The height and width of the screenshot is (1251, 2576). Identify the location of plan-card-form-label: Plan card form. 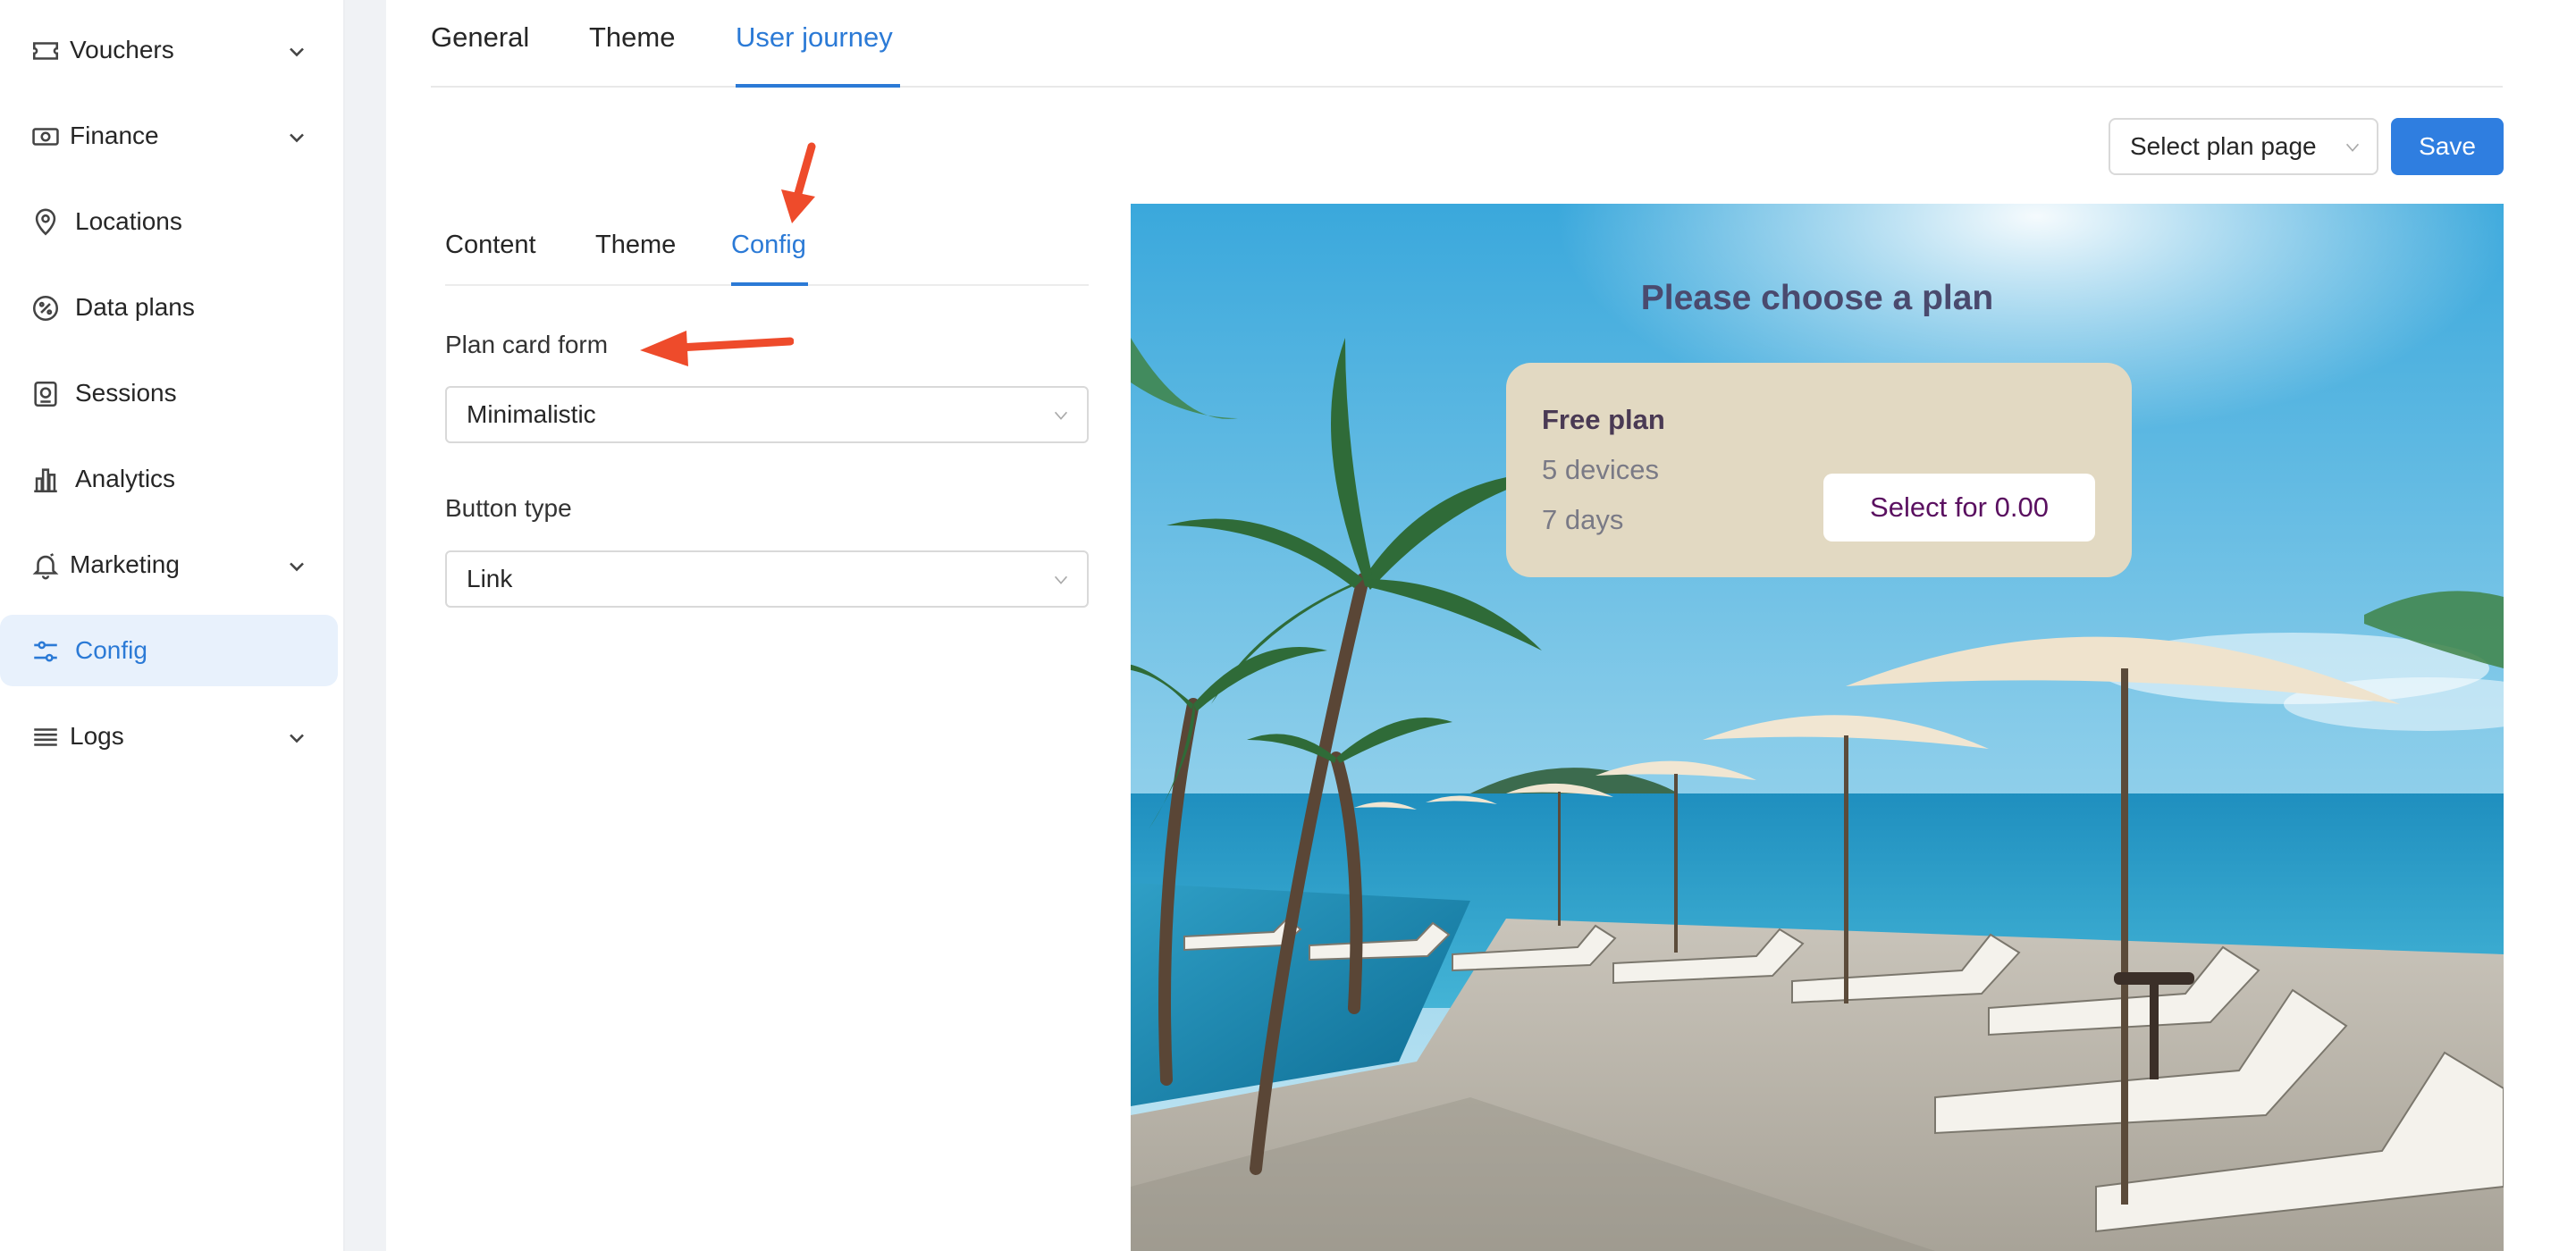
(527, 345).